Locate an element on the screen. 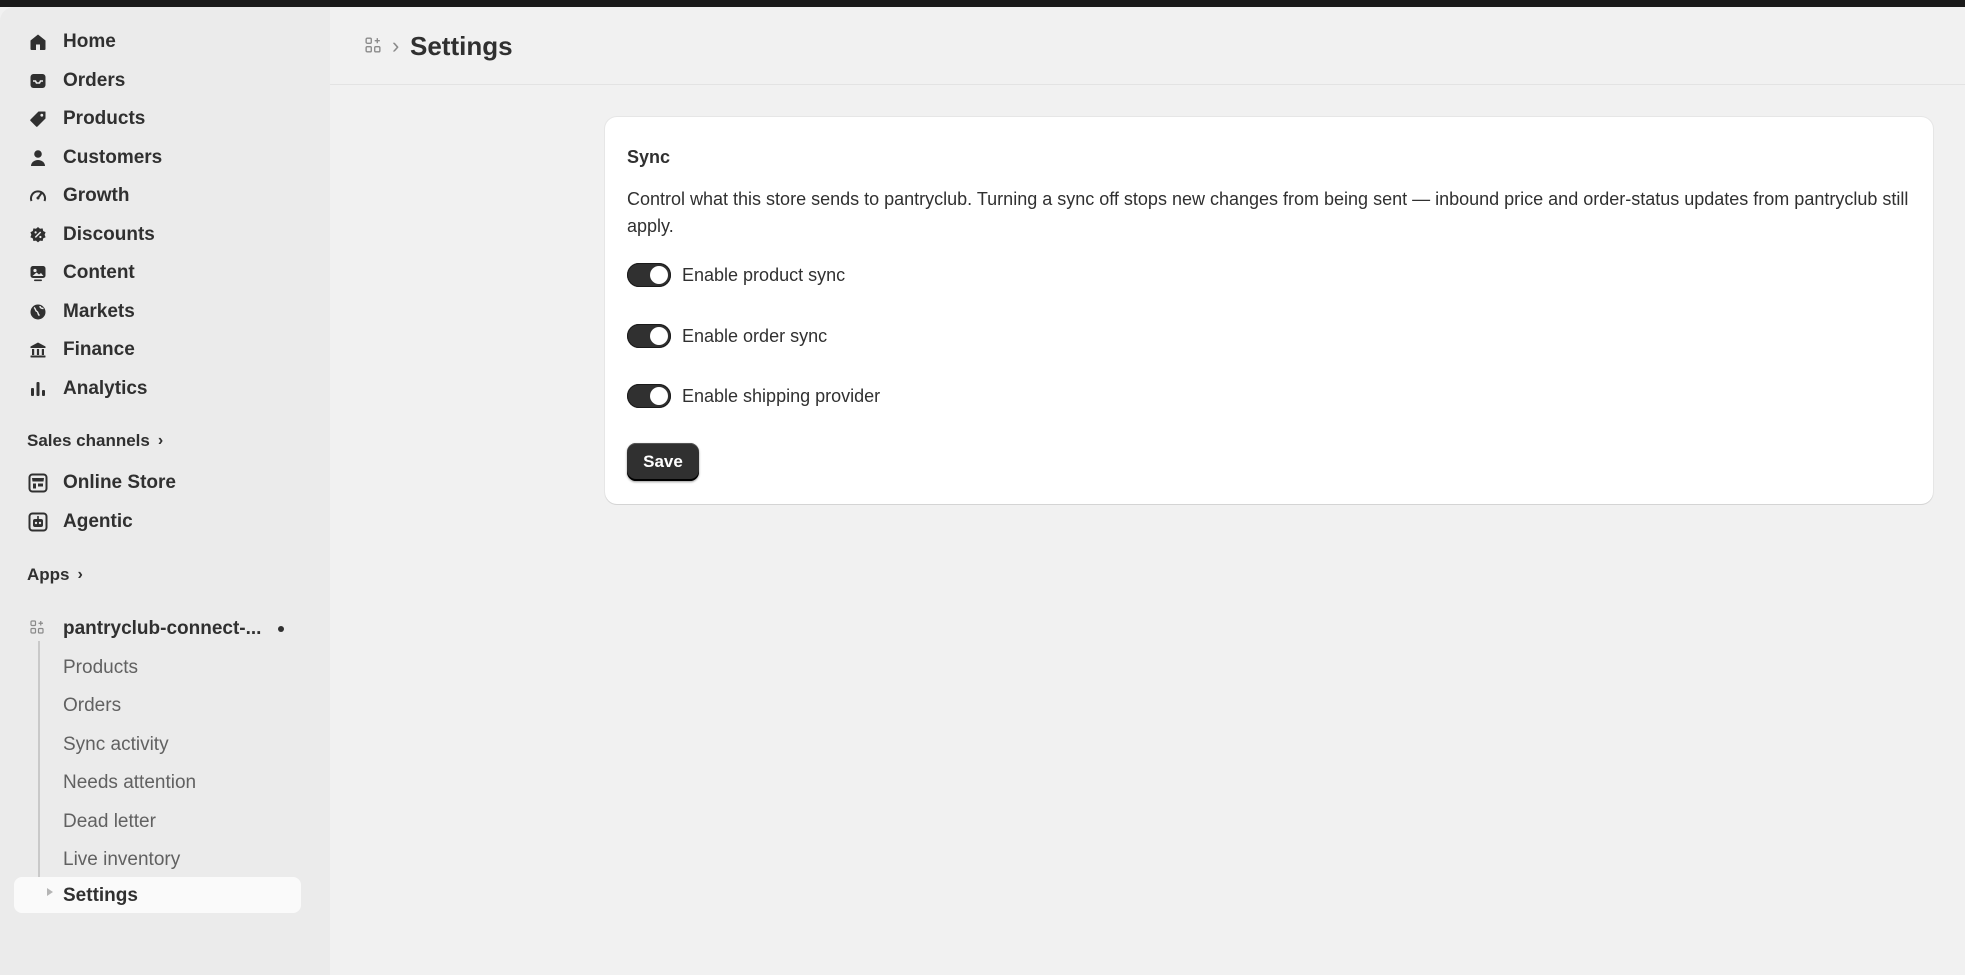 The height and width of the screenshot is (975, 1965). shipping-provider-toggle-row: Enable shipping provider is located at coordinates (753, 396).